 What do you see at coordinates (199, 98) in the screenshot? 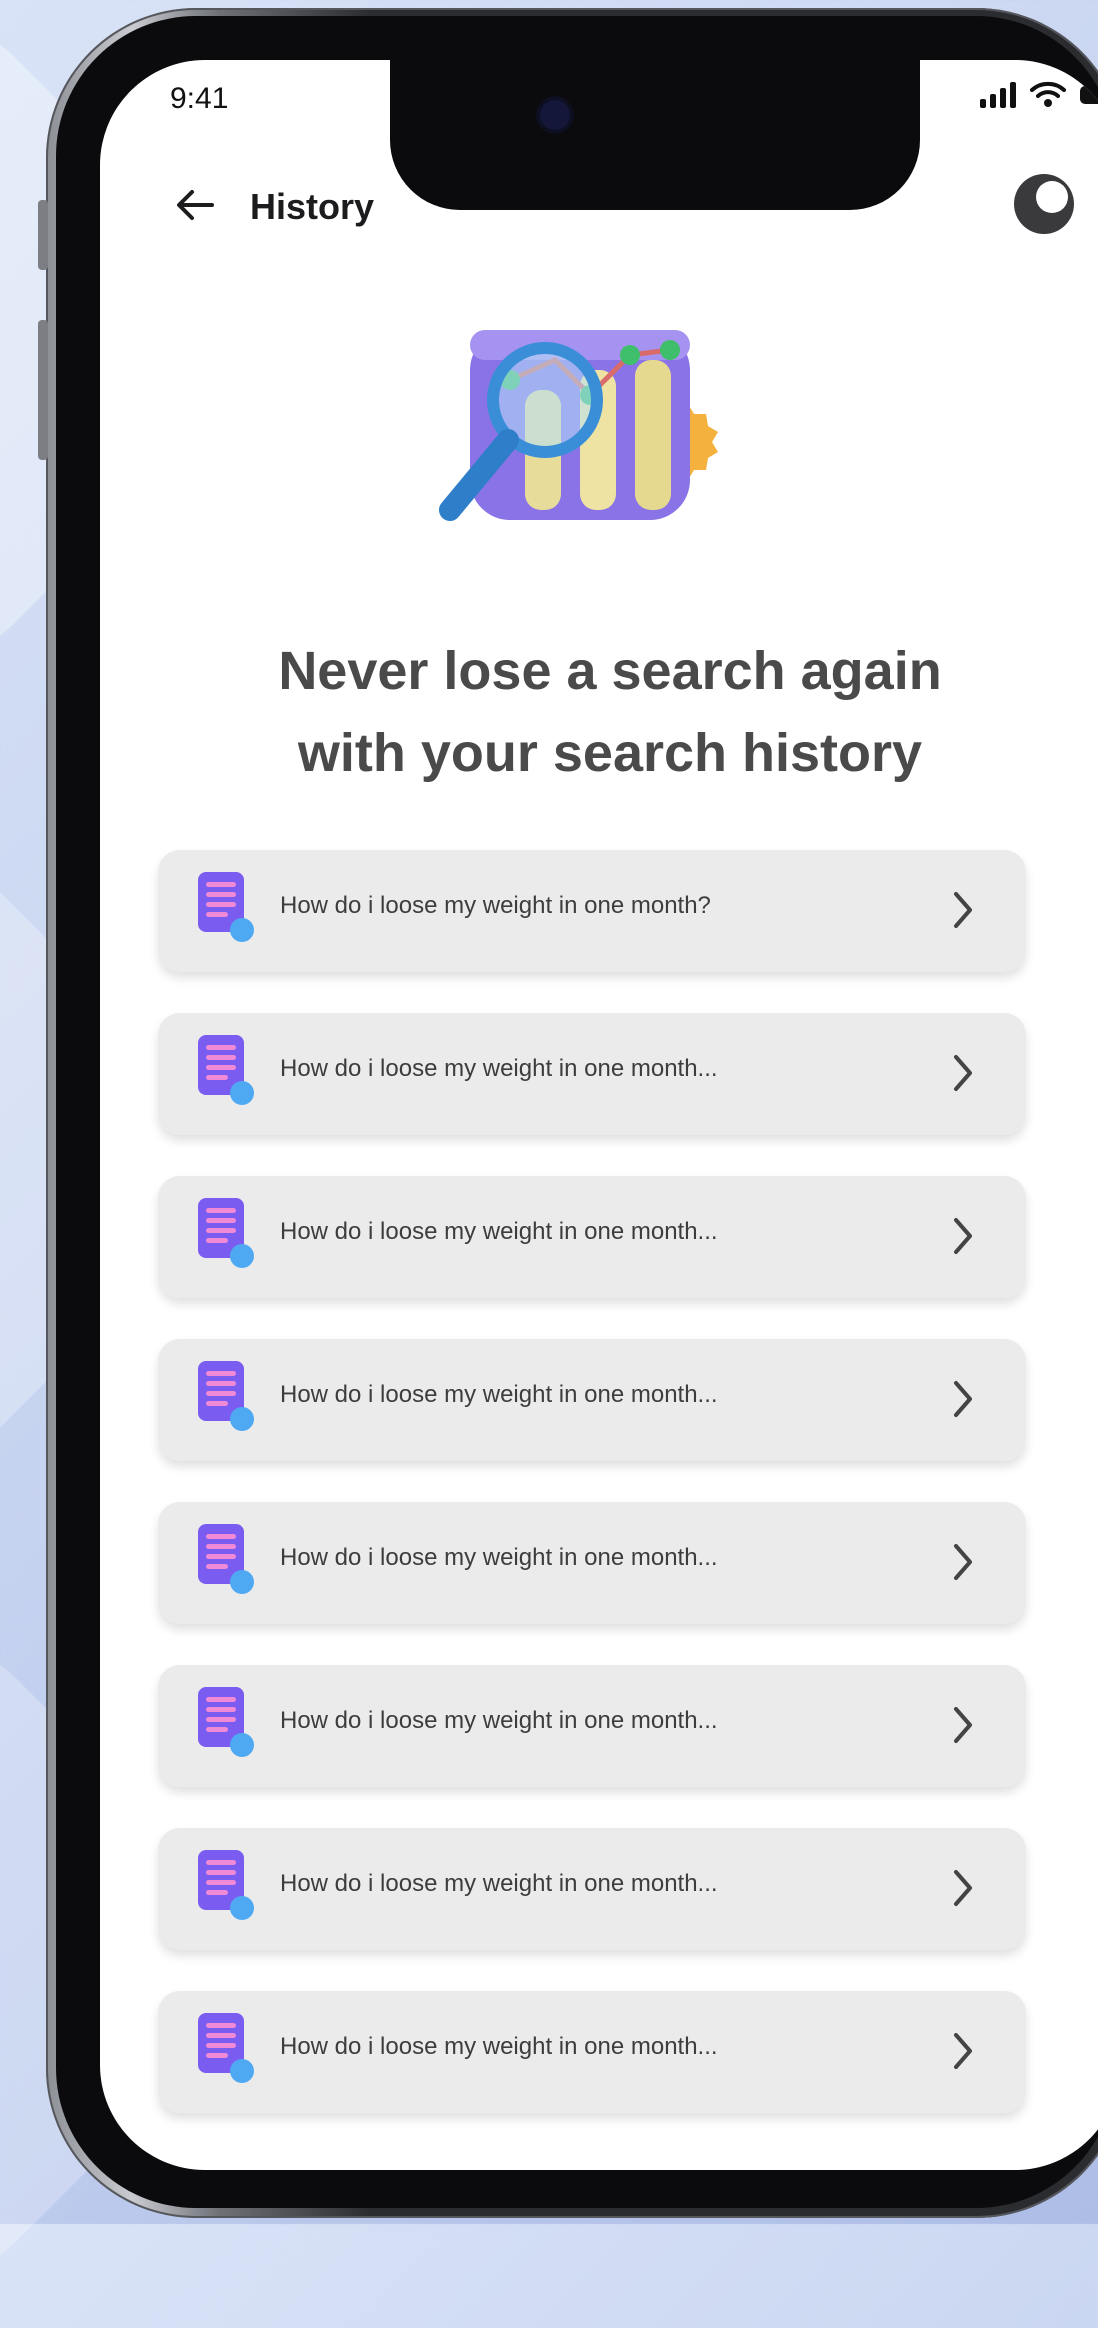
I see `status-time: 9:41` at bounding box center [199, 98].